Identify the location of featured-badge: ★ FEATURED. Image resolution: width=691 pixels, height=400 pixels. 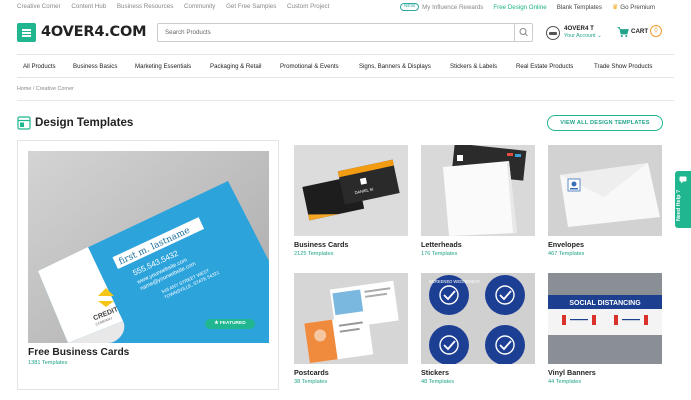
(230, 324).